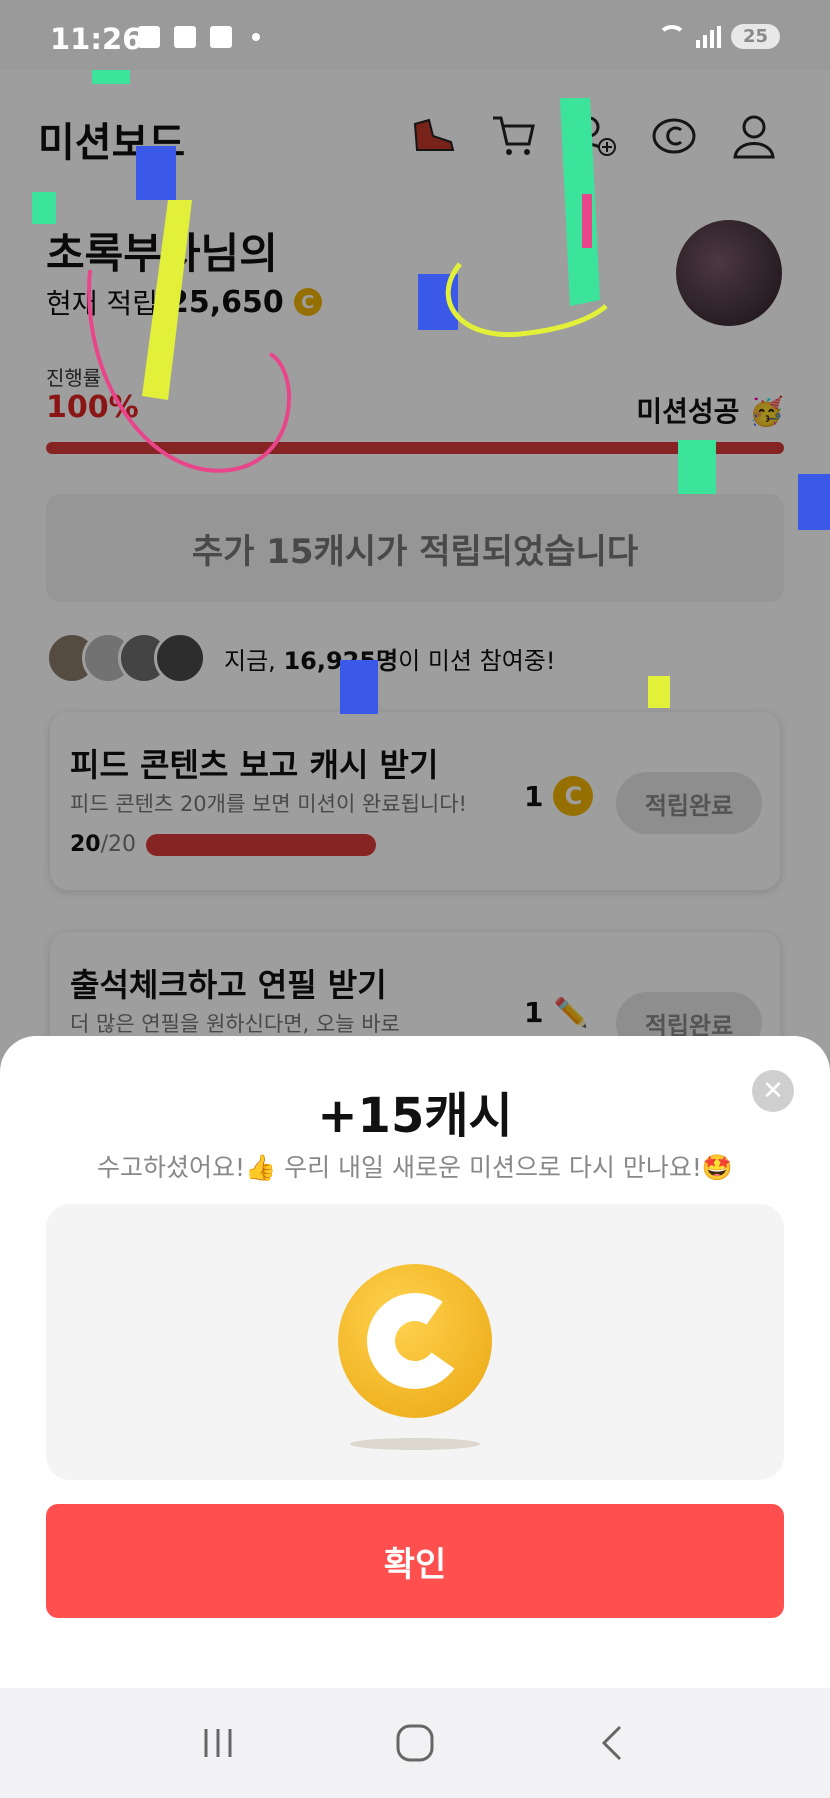  Describe the element at coordinates (218, 1743) in the screenshot. I see `recent-apps-icon` at that location.